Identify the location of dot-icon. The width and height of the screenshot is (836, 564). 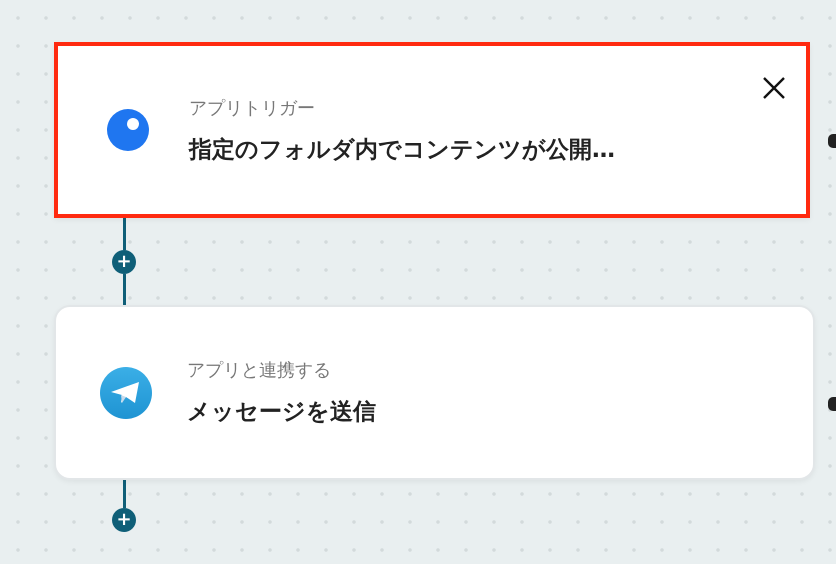
(128, 130).